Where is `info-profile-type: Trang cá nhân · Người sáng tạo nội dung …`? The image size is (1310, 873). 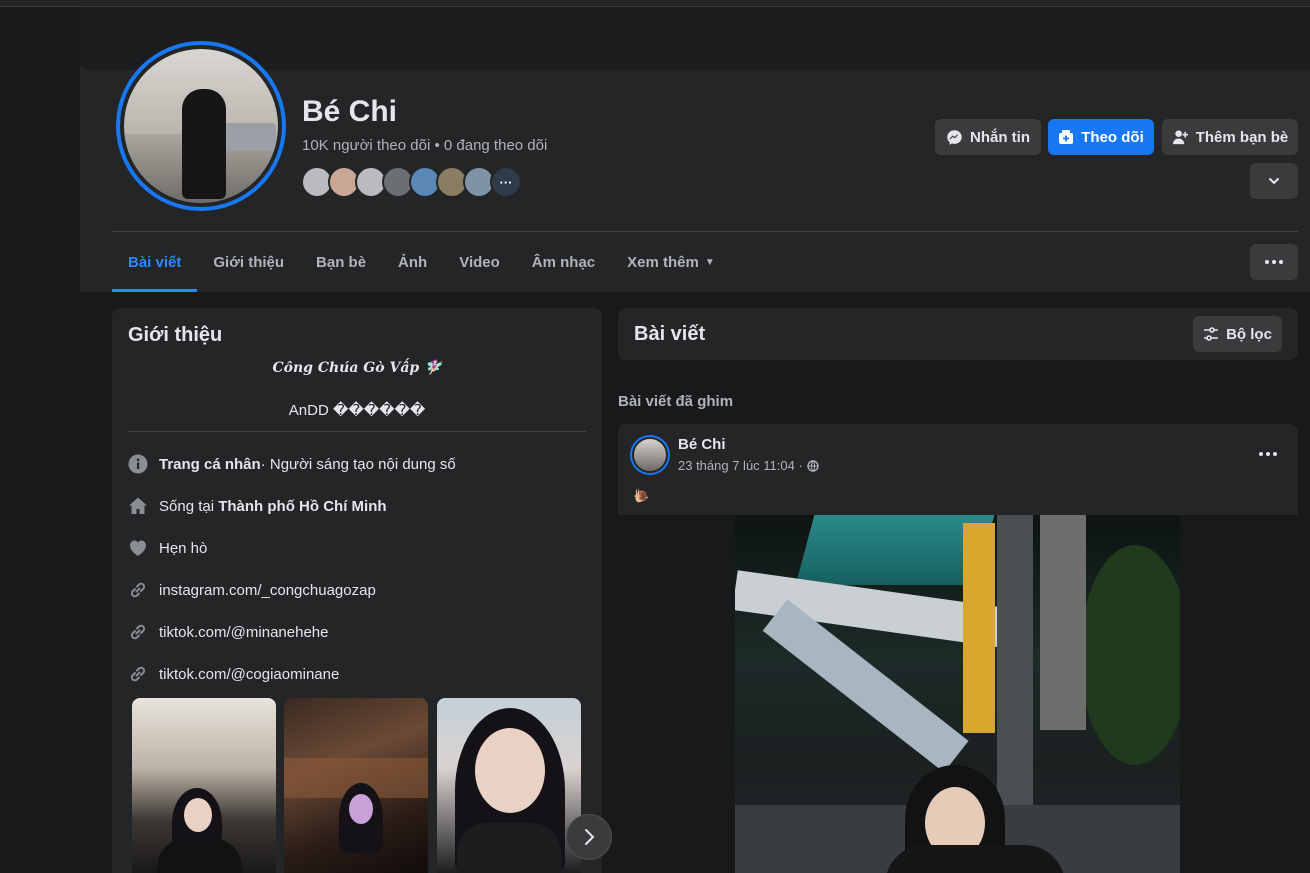
info-profile-type: Trang cá nhân · Người sáng tạo nội dung … is located at coordinates (292, 464).